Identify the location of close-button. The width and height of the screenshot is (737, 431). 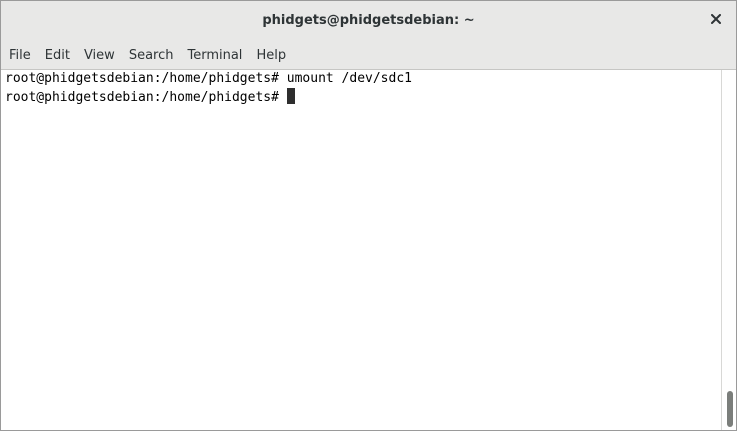
(716, 19).